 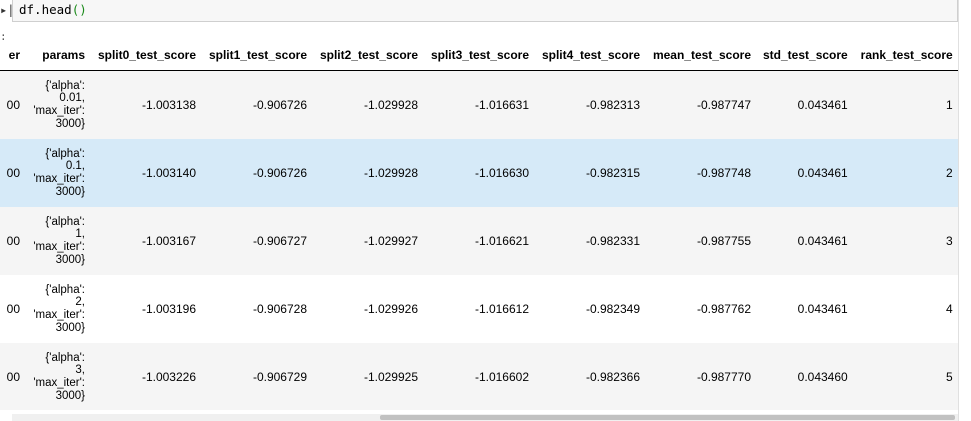 What do you see at coordinates (368, 55) in the screenshot?
I see `column-header: split2_test_score` at bounding box center [368, 55].